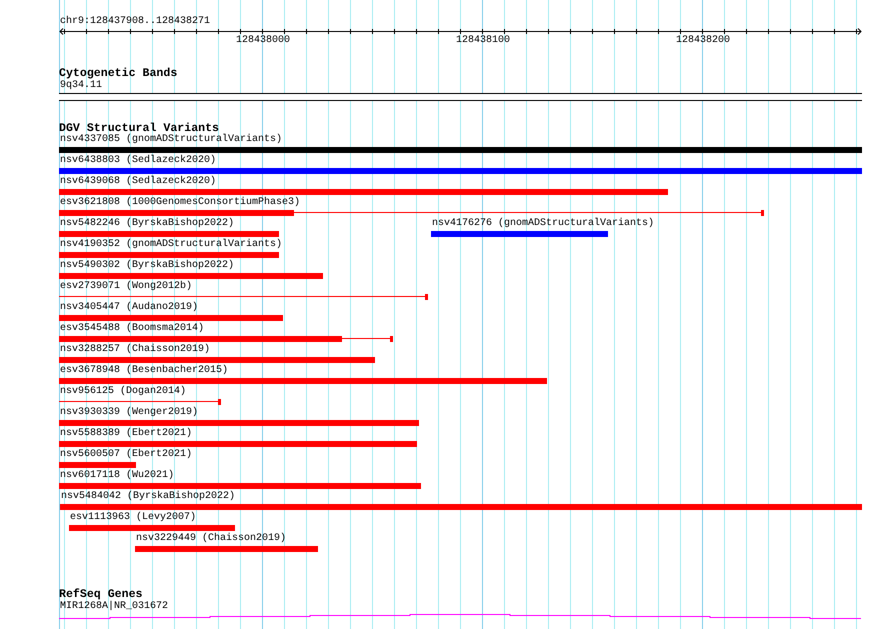  What do you see at coordinates (100, 595) in the screenshot?
I see `track-title: RefSeq Genes` at bounding box center [100, 595].